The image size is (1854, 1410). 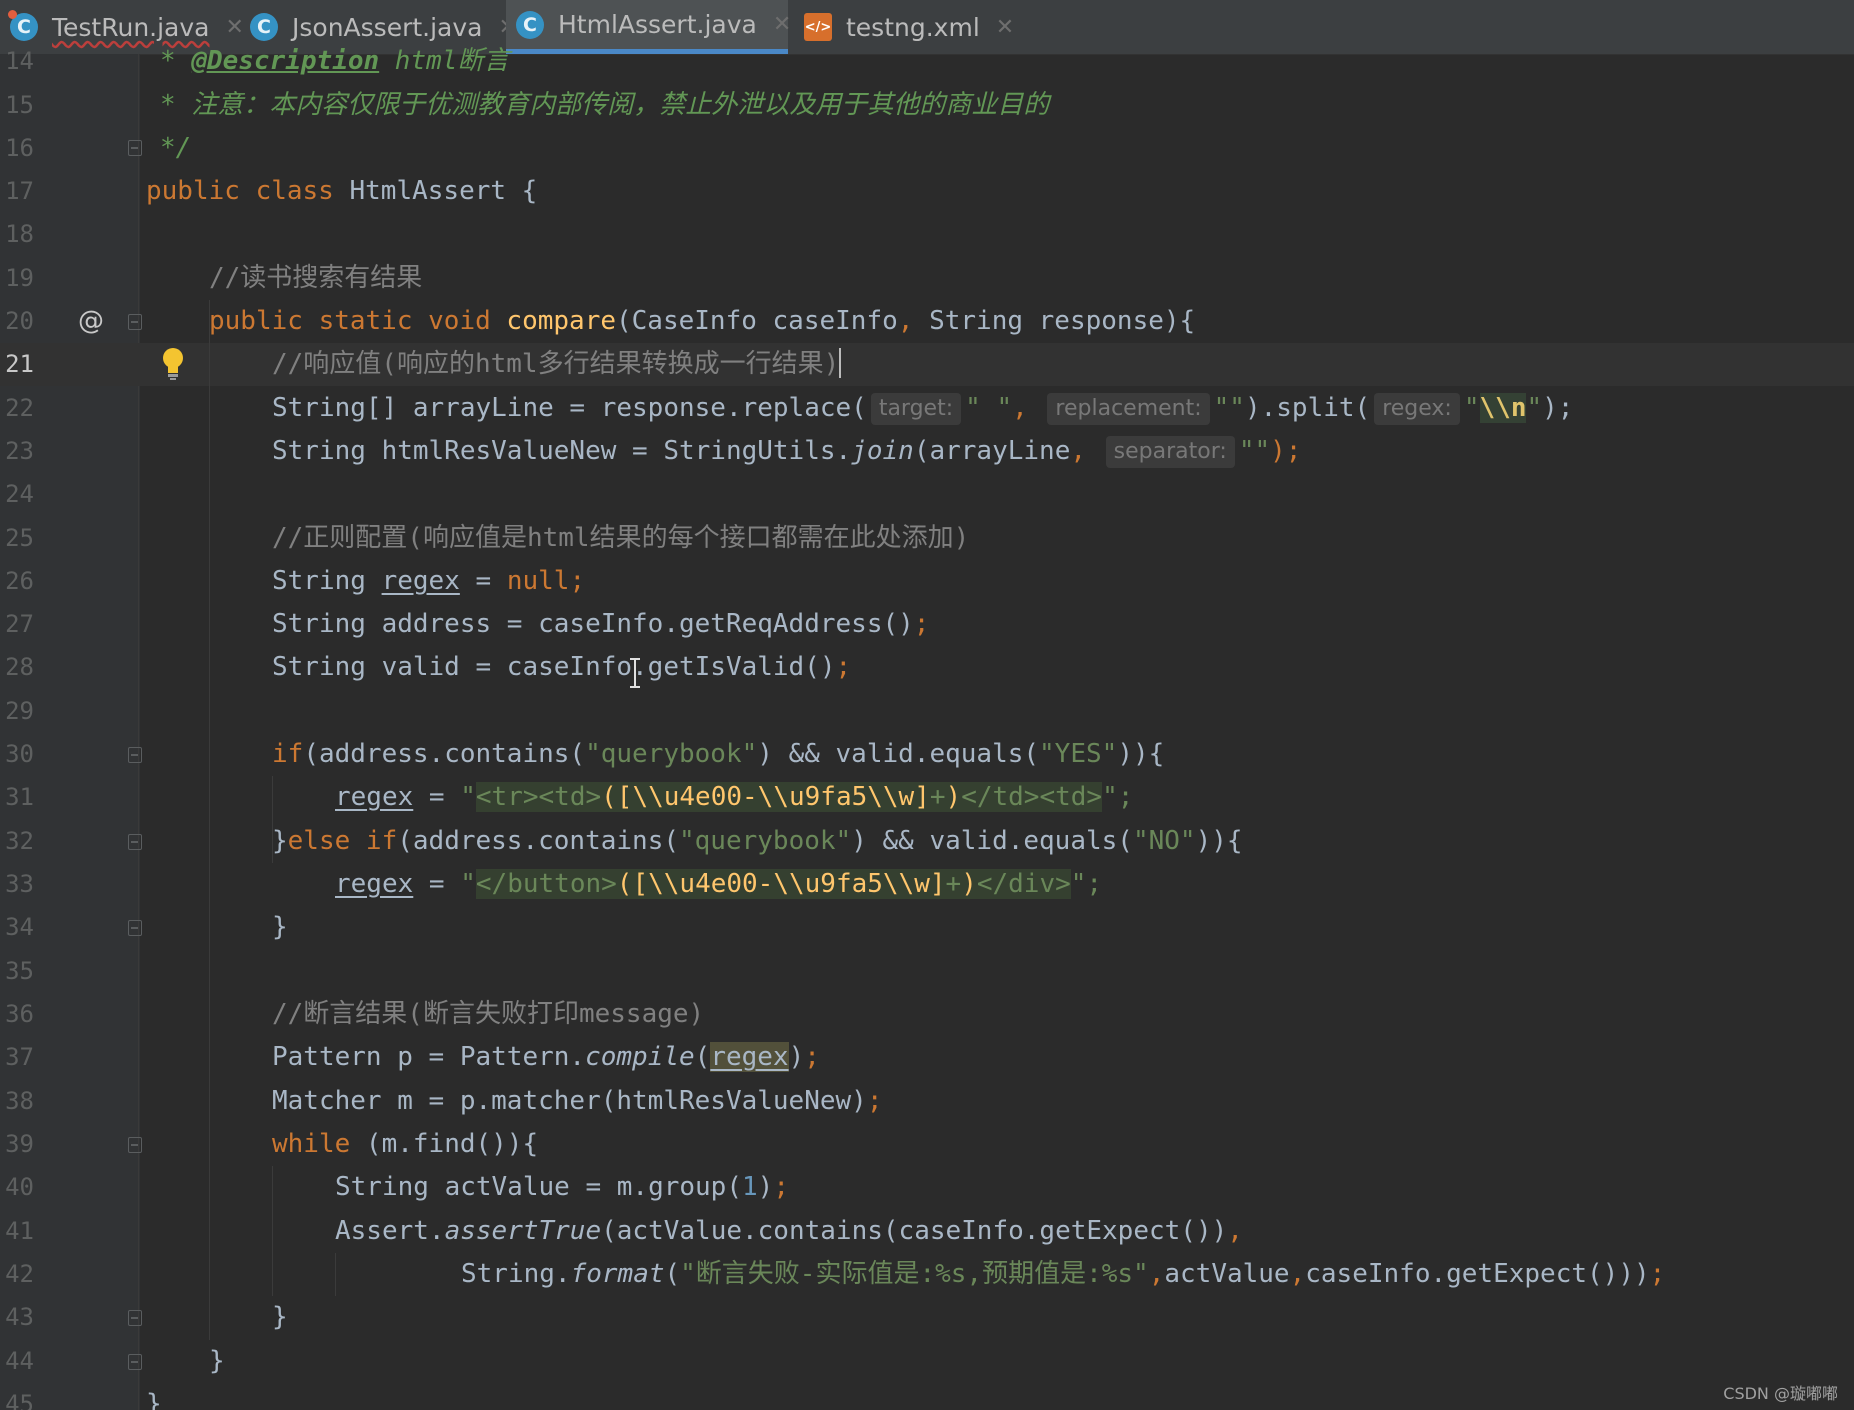 I want to click on code-text: String actValue = m.group(, so click(x=538, y=1187).